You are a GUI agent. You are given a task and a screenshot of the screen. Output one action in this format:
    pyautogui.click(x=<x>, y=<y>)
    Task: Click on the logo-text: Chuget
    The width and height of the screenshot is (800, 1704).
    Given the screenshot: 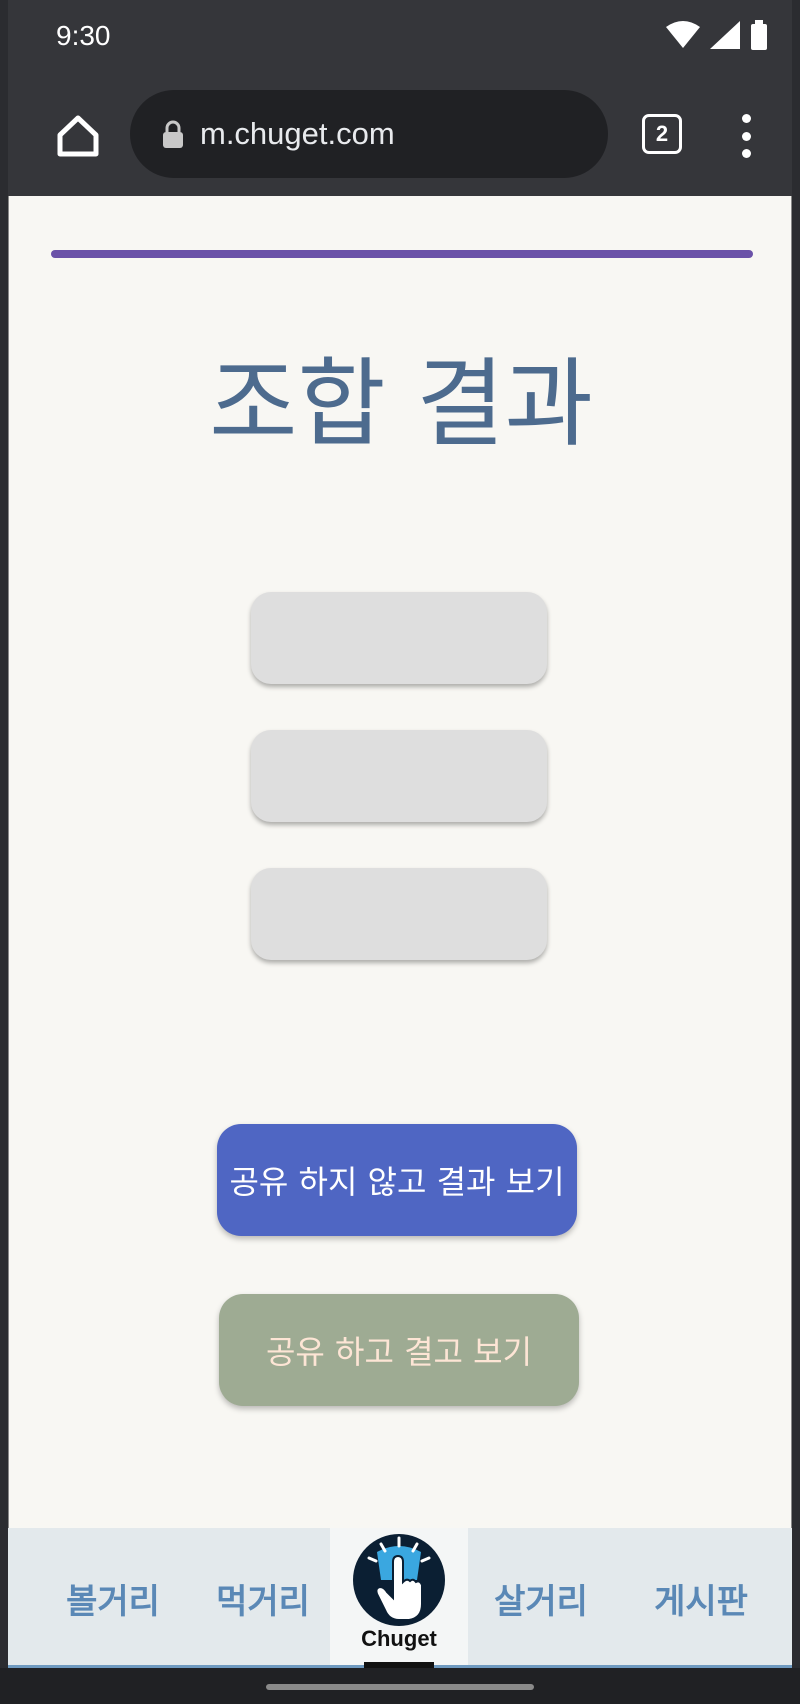 What is the action you would take?
    pyautogui.click(x=399, y=1638)
    